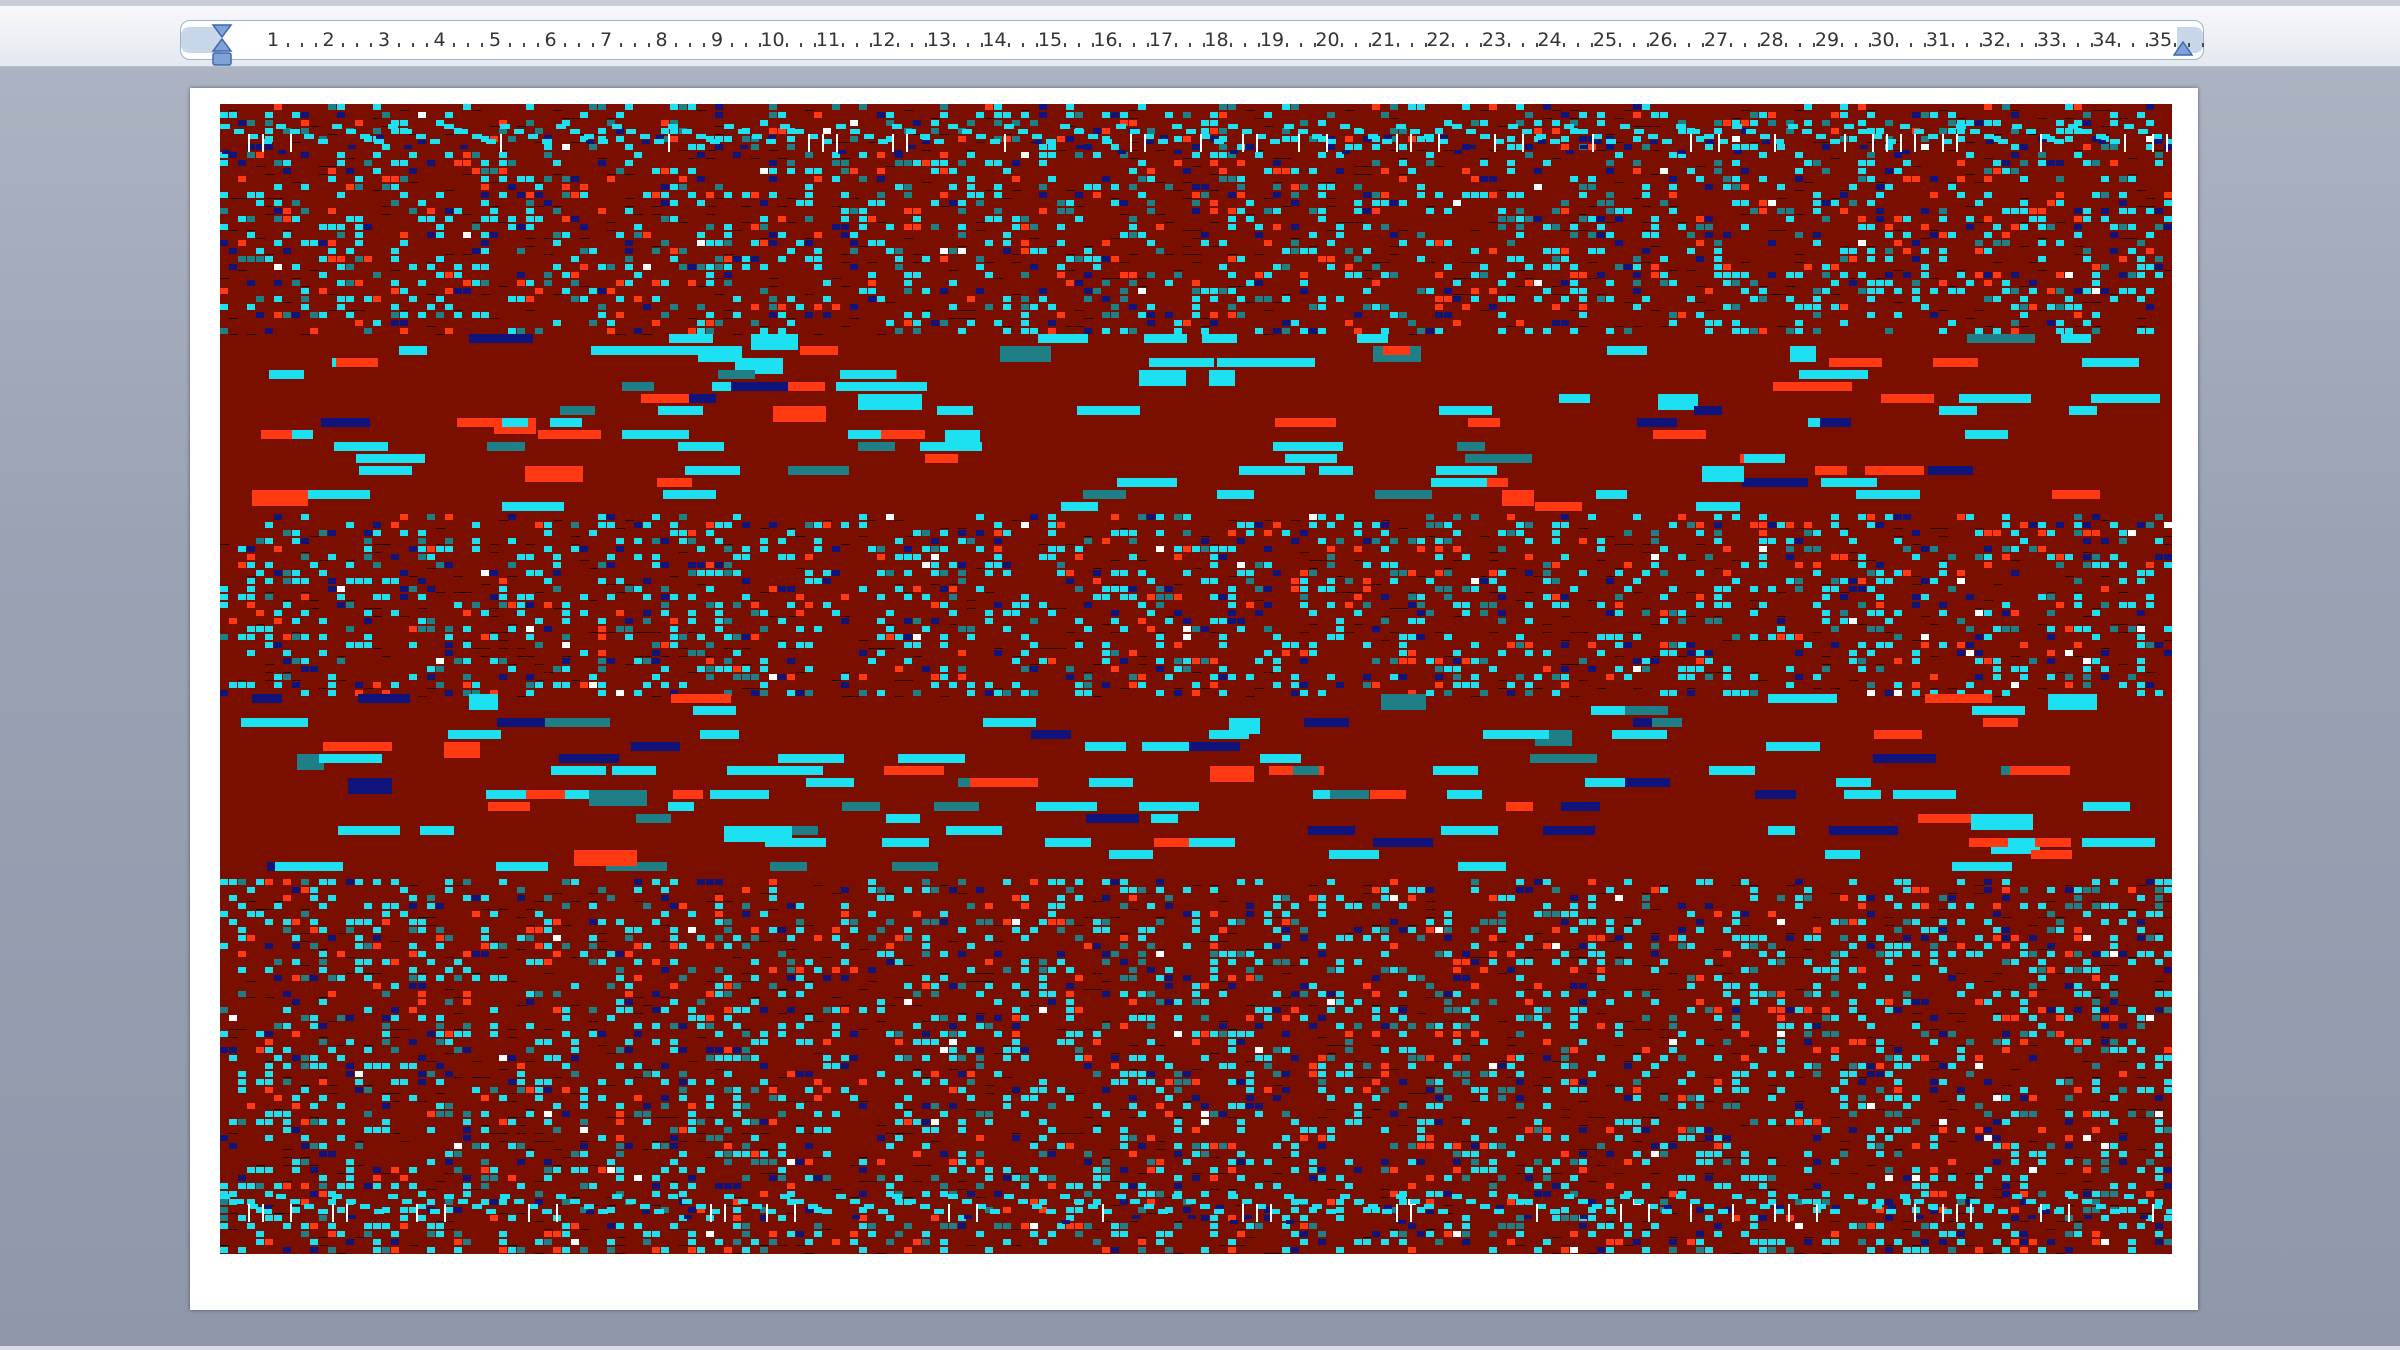 Image resolution: width=2400 pixels, height=1350 pixels. Describe the element at coordinates (1771, 40) in the screenshot. I see `ruler-number: 28` at that location.